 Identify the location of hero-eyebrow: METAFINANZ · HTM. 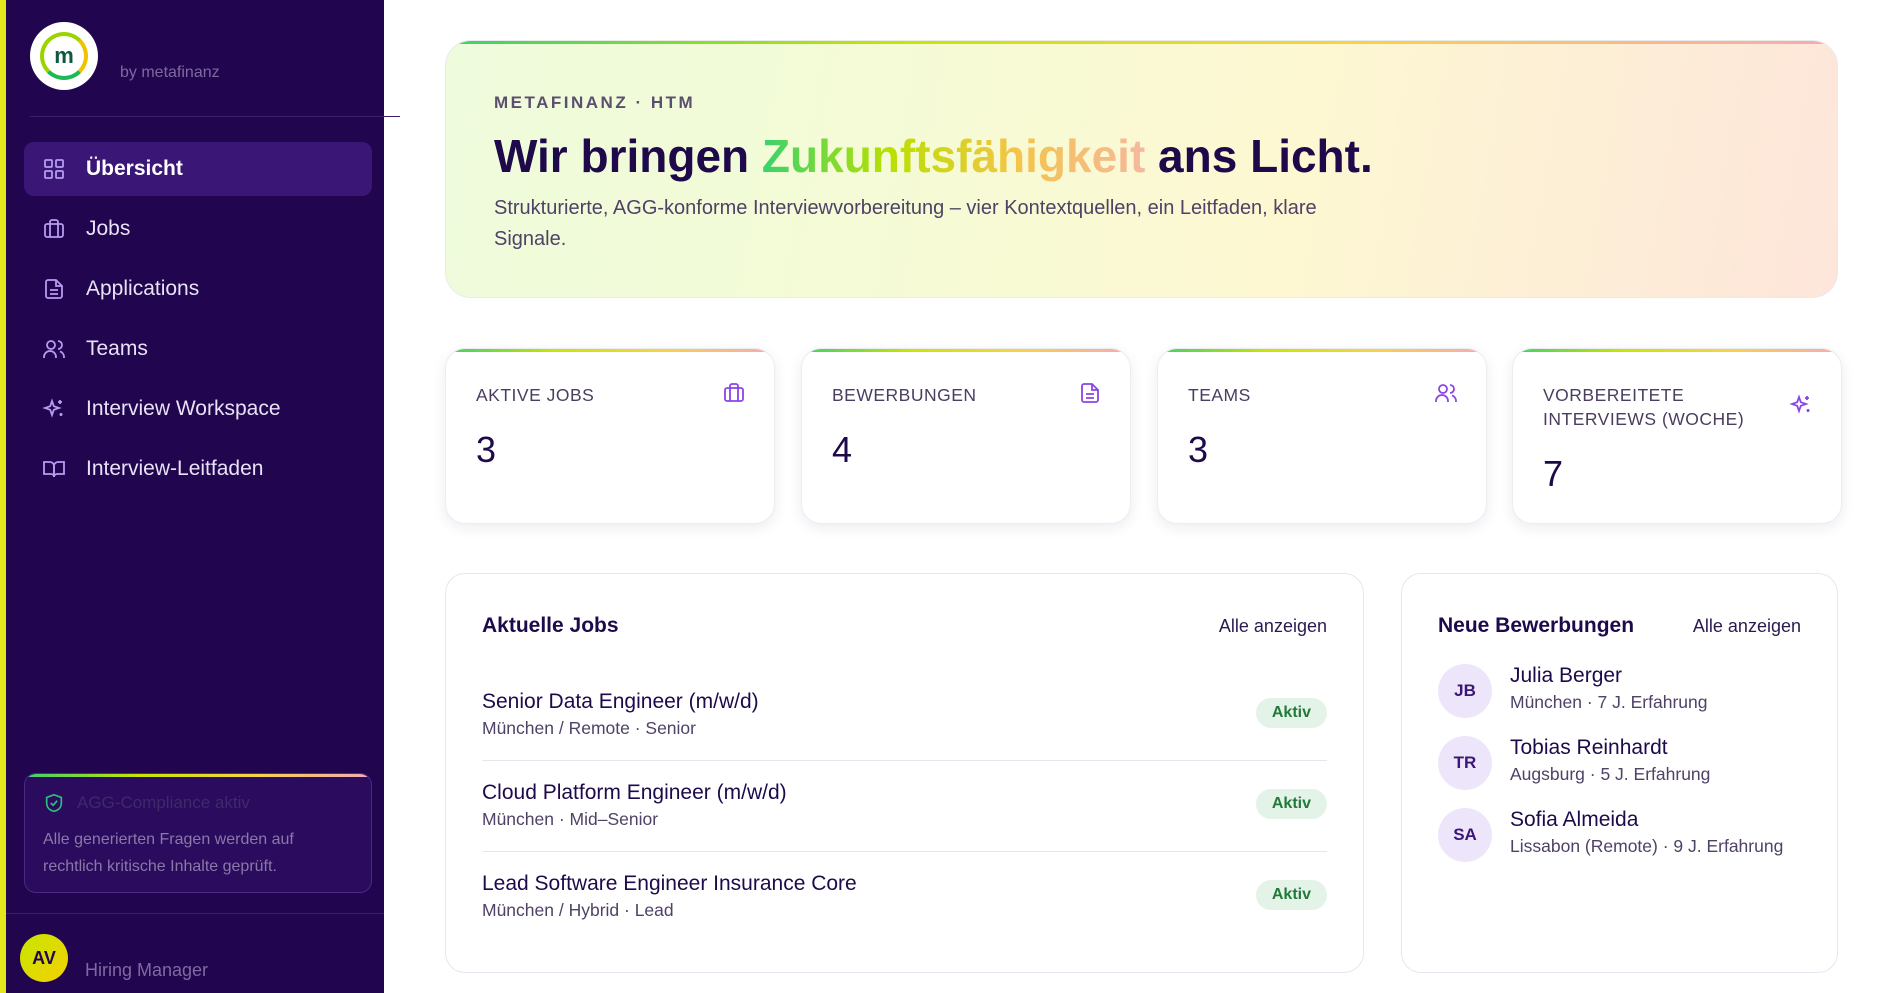
(595, 102).